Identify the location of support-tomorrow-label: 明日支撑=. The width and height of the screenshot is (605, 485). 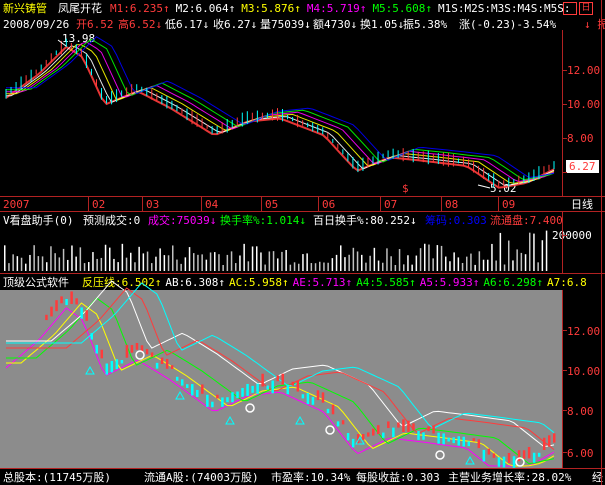
(41, 318).